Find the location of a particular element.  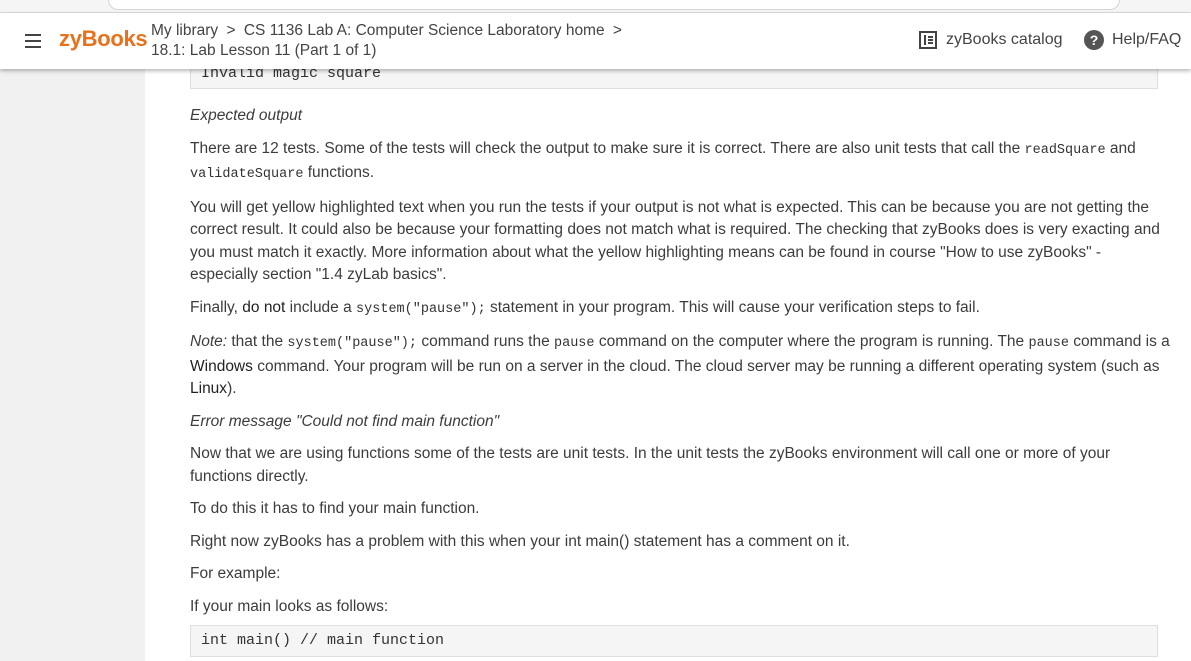

help-faq-link: ? Help/FAQ is located at coordinates (1132, 40).